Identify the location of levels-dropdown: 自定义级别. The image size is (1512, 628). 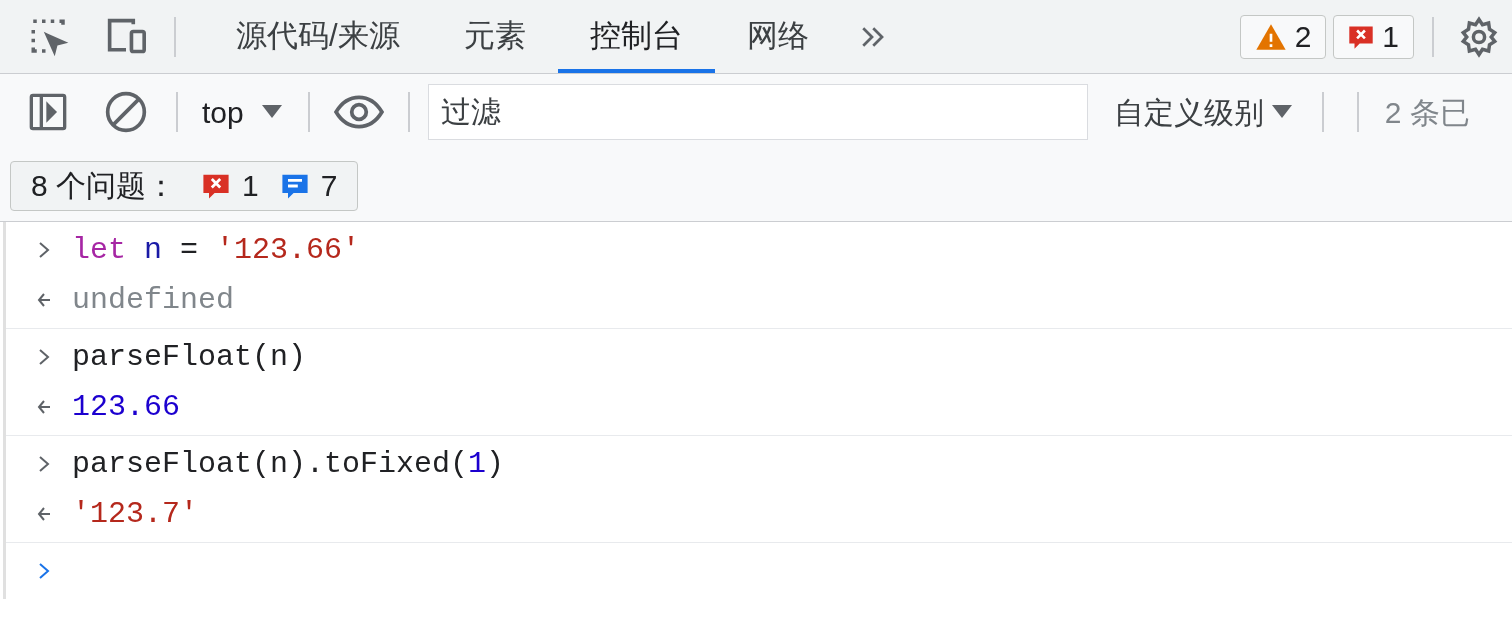
(1202, 112).